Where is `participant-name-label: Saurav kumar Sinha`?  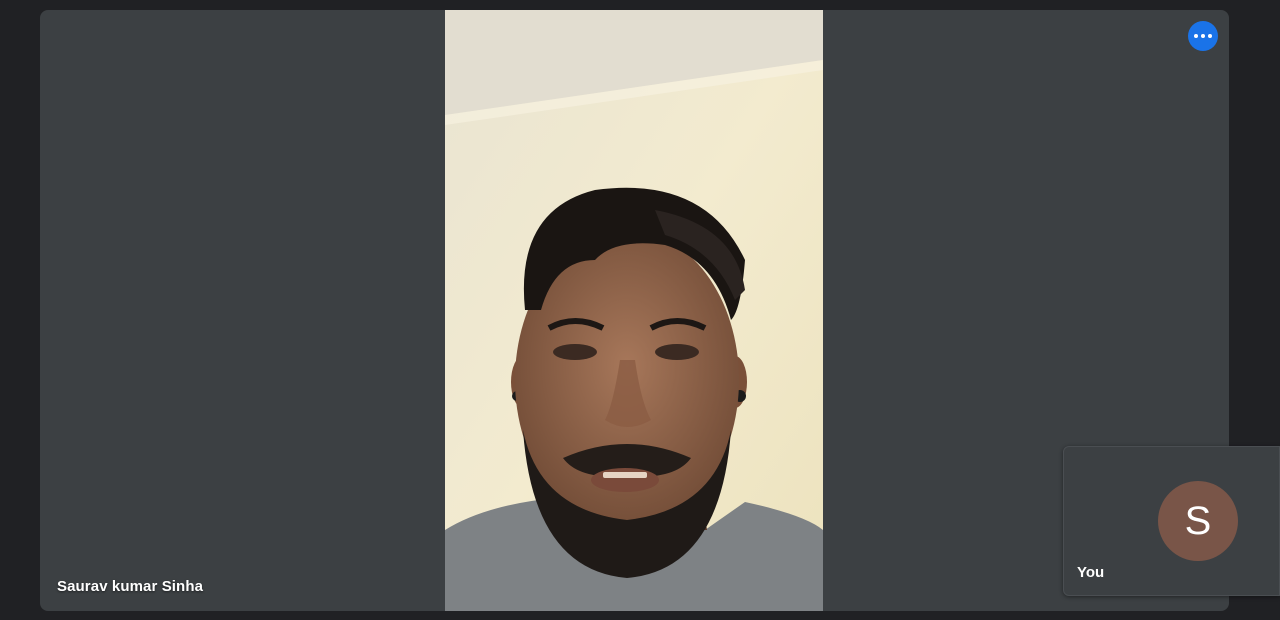 participant-name-label: Saurav kumar Sinha is located at coordinates (130, 586).